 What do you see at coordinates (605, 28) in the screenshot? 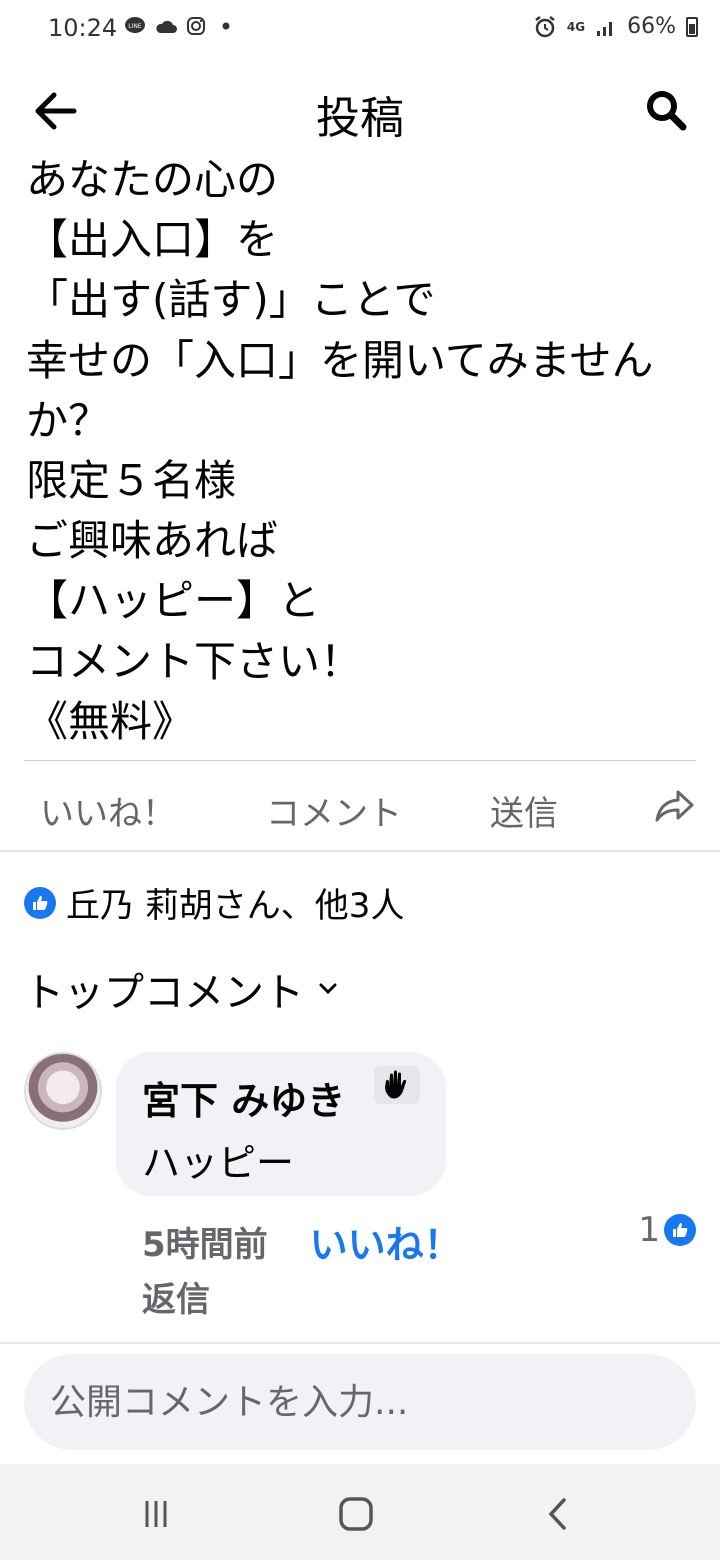
I see `signal-icon` at bounding box center [605, 28].